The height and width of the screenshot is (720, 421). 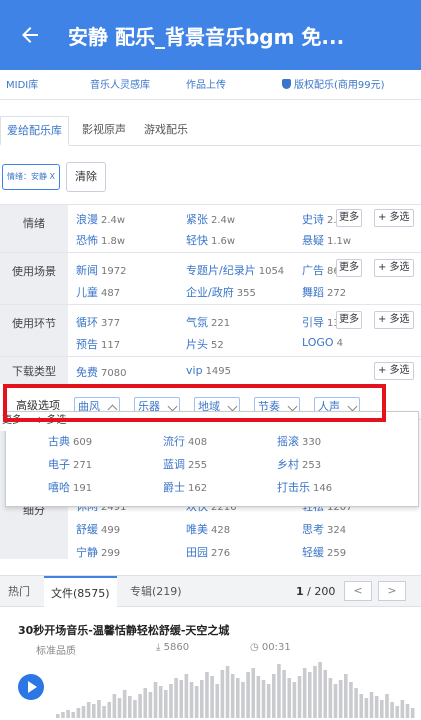 What do you see at coordinates (34, 131) in the screenshot?
I see `tab-aigei-library: 爱给配乐库` at bounding box center [34, 131].